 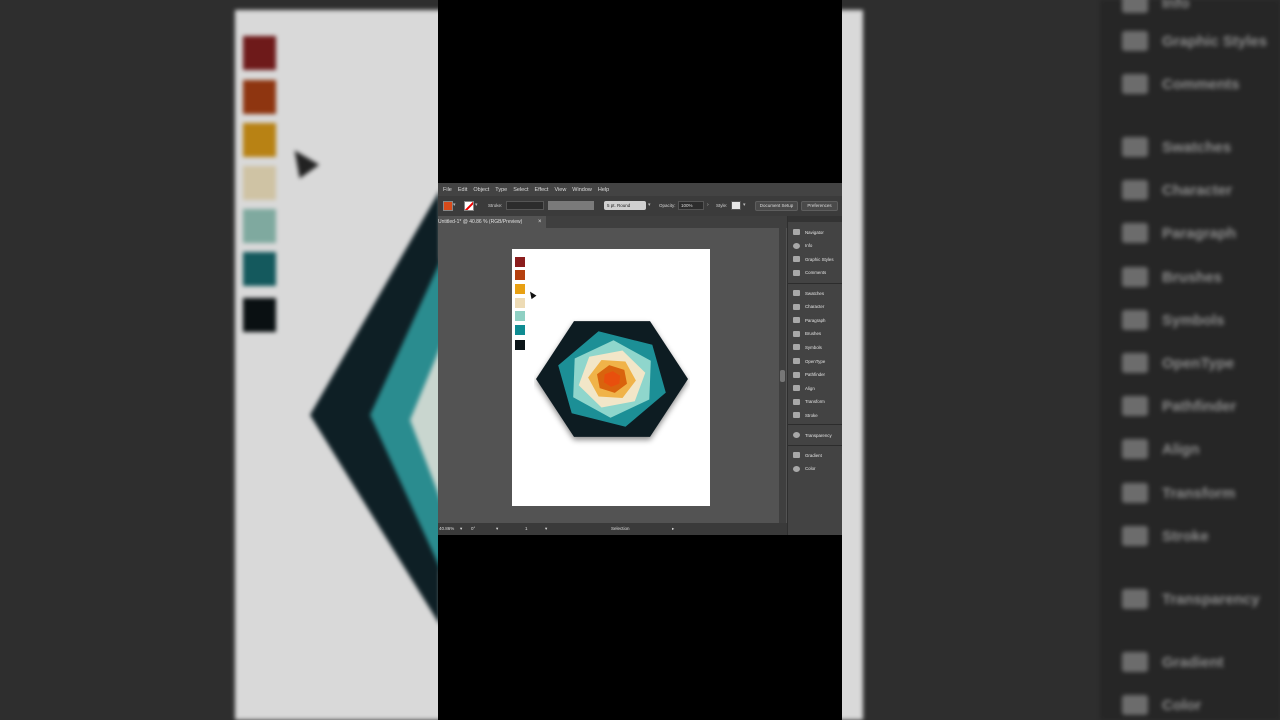 I want to click on panel-item-label: Align, so click(x=810, y=388).